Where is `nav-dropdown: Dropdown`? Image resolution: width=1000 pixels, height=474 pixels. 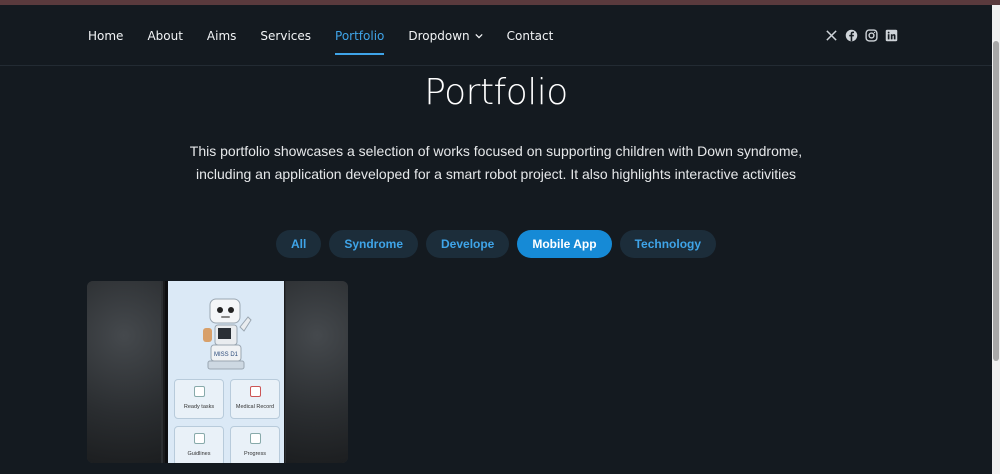
nav-dropdown: Dropdown is located at coordinates (445, 35).